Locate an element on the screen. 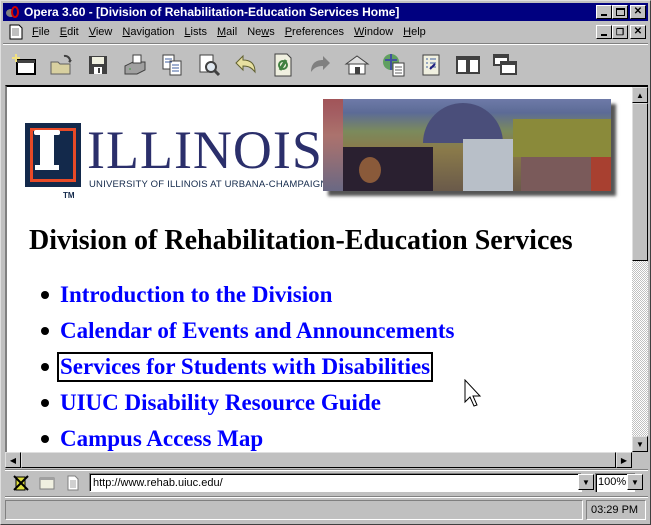 Image resolution: width=651 pixels, height=525 pixels. cascade-windows-icon is located at coordinates (505, 64).